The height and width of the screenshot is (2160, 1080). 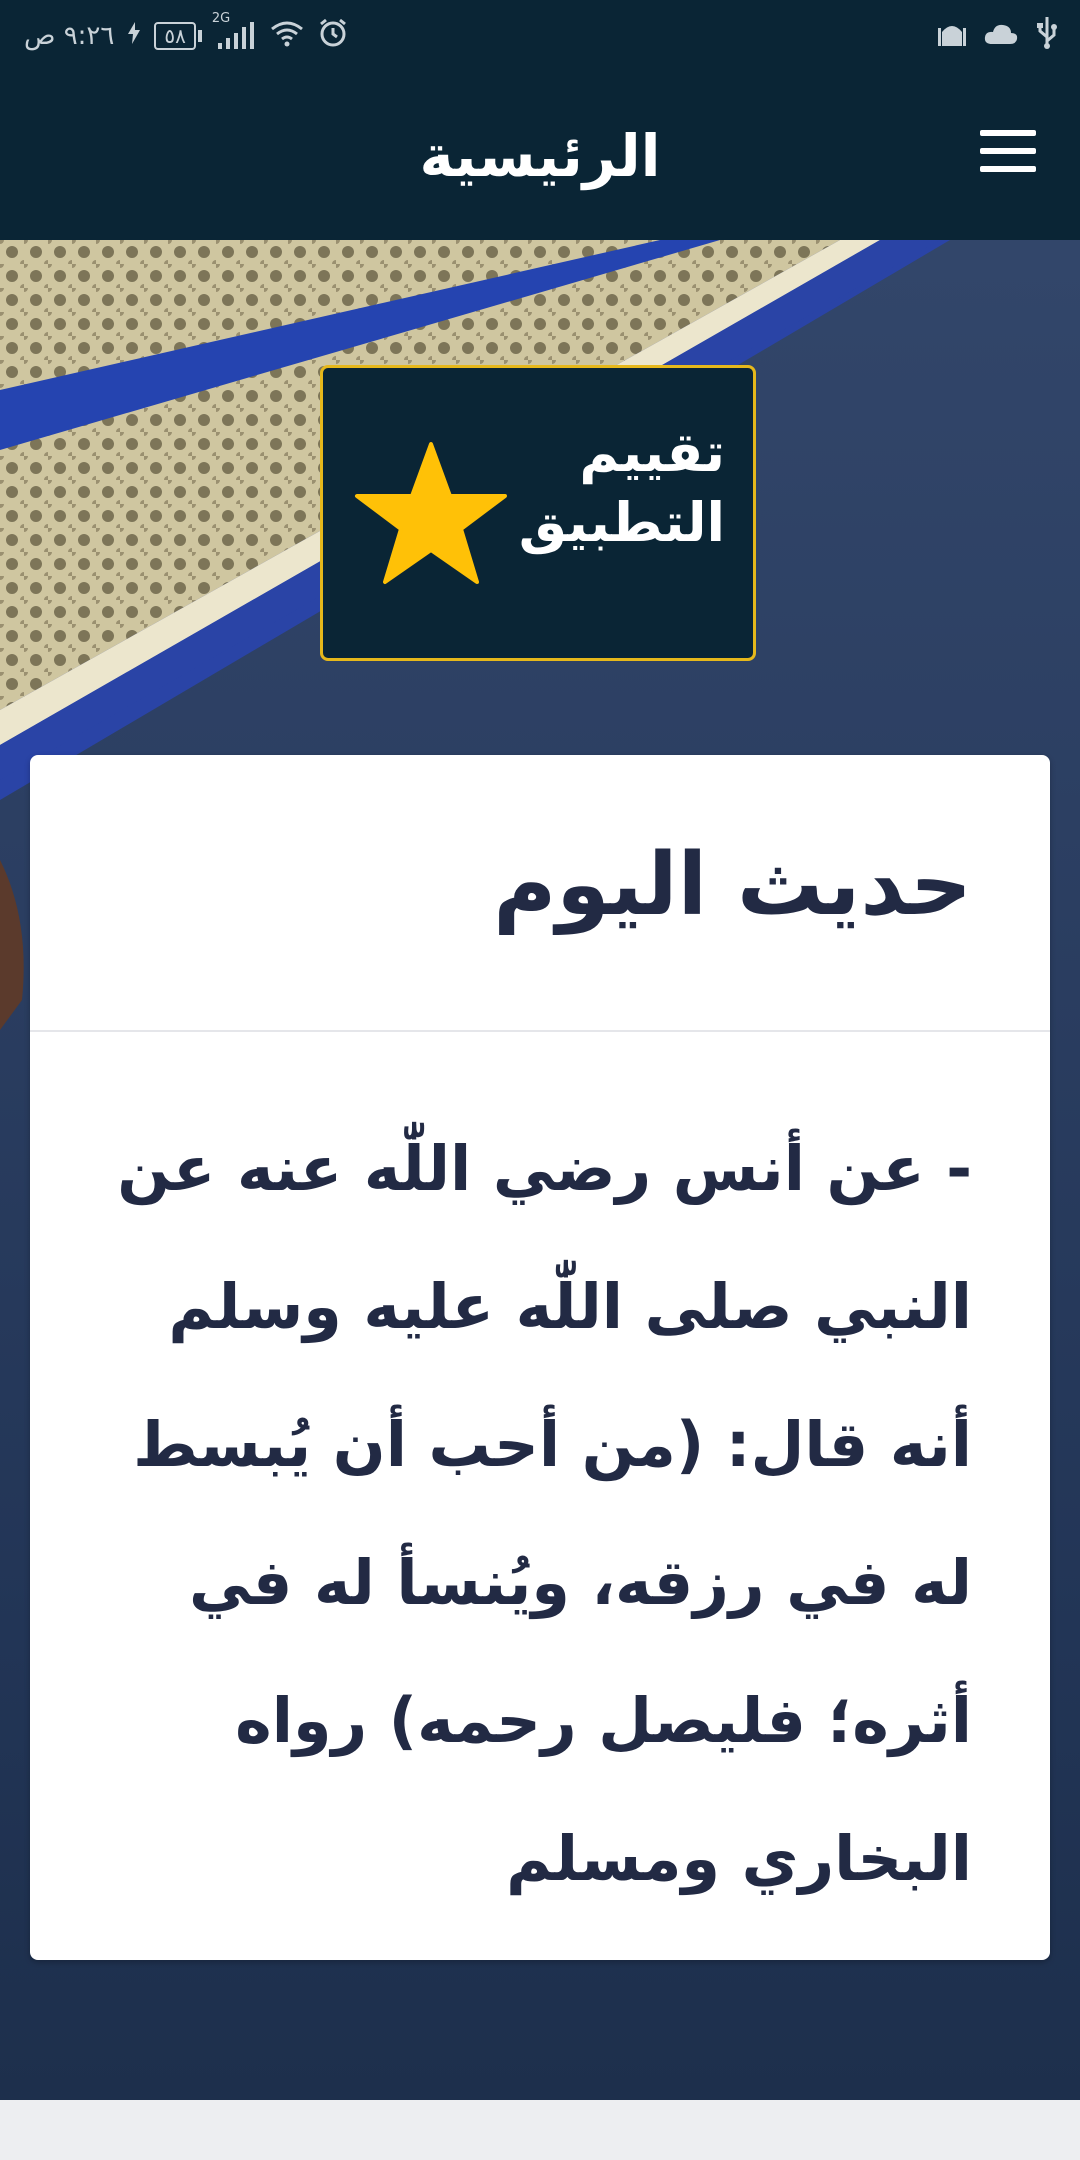 What do you see at coordinates (540, 1031) in the screenshot?
I see `card-divider` at bounding box center [540, 1031].